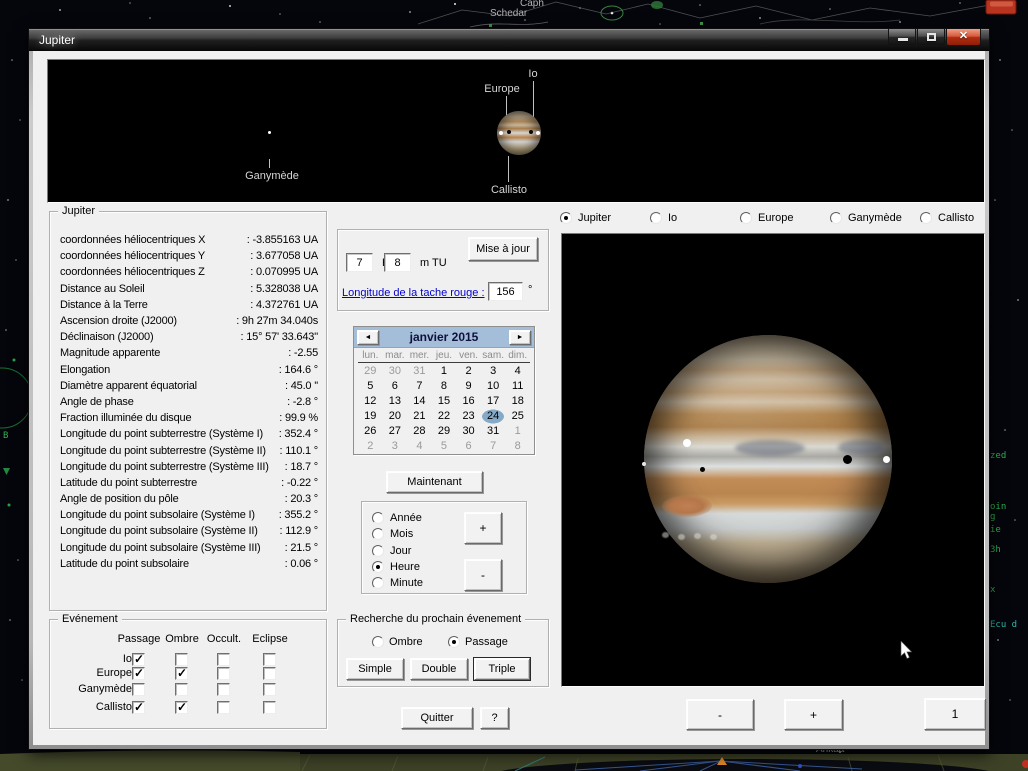  I want to click on info-value: : 15° 57' 33.643'', so click(279, 337).